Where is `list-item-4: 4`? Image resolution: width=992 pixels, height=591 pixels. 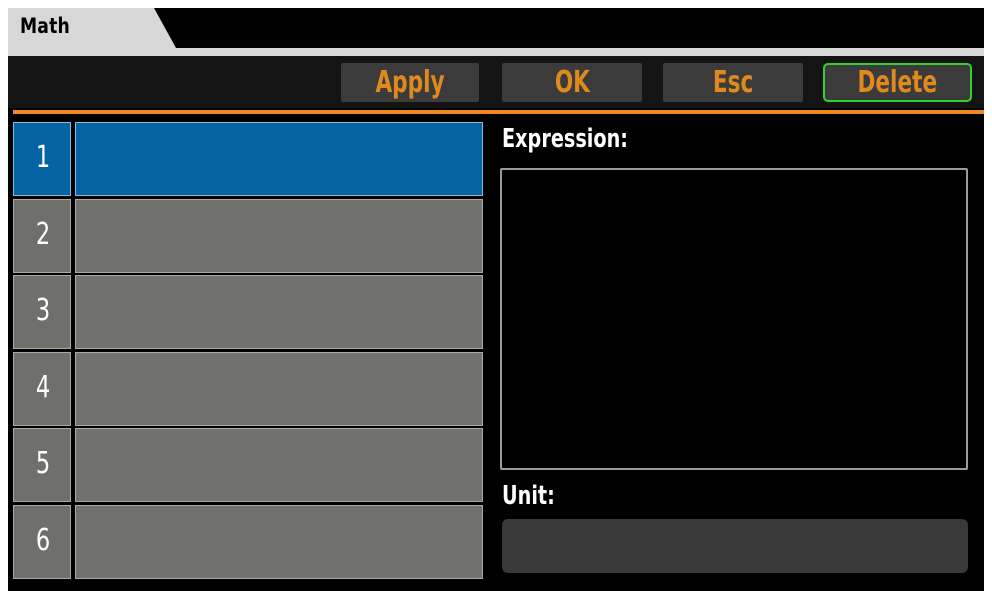 list-item-4: 4 is located at coordinates (248, 389).